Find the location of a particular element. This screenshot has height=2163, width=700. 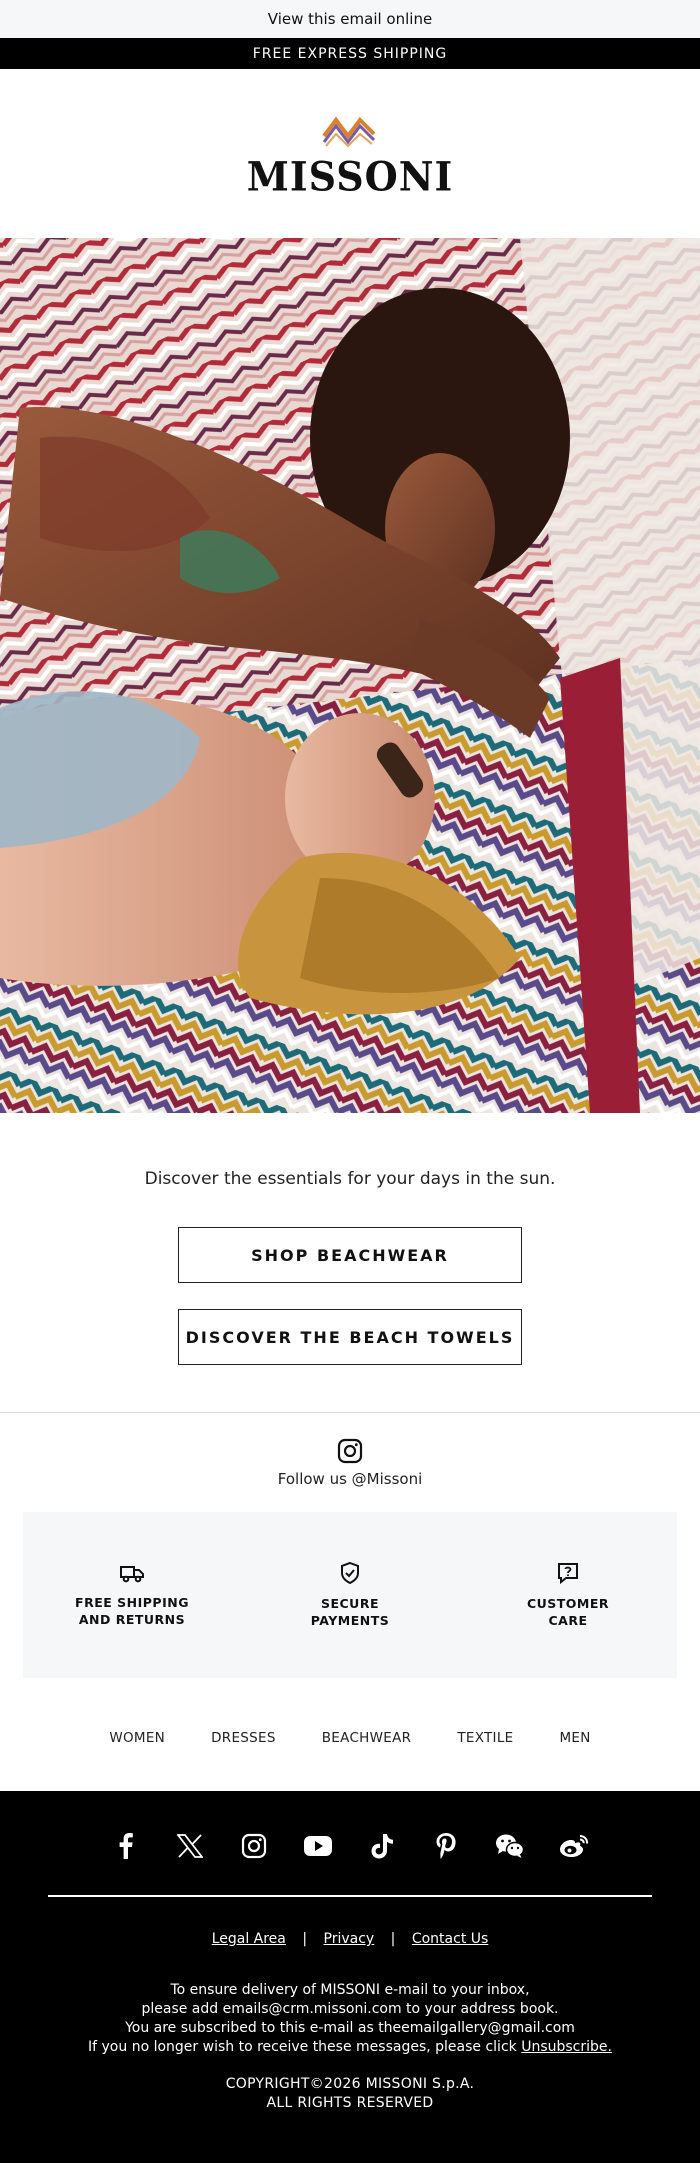

wechat-icon is located at coordinates (510, 1845).